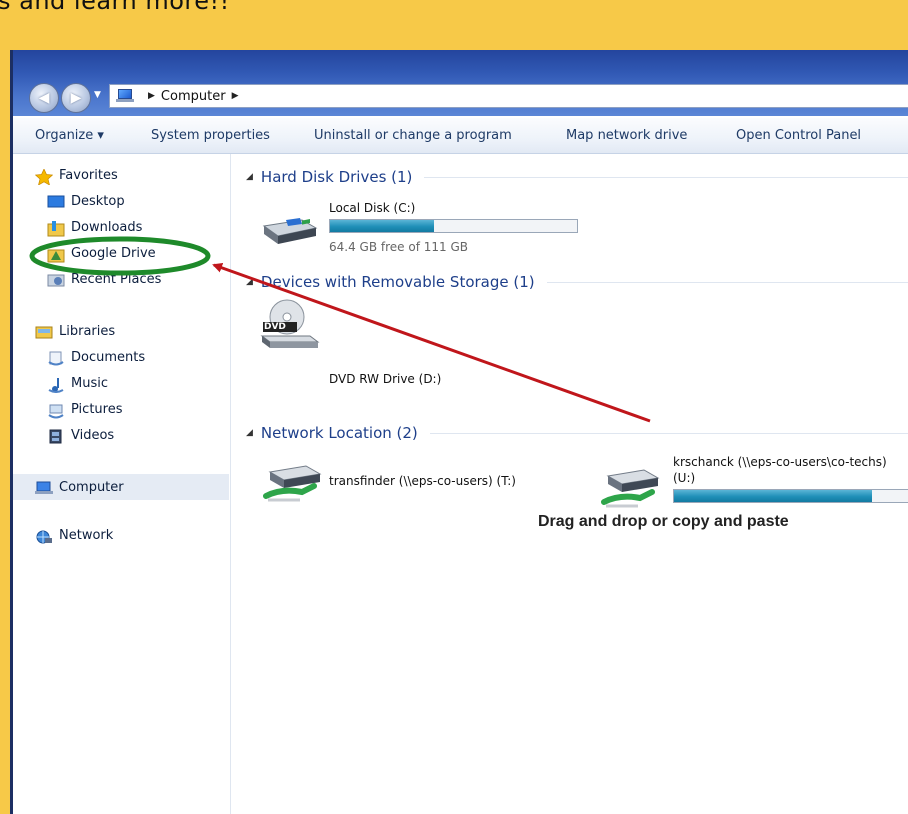  I want to click on sidebar-item-music: Music, so click(77, 384).